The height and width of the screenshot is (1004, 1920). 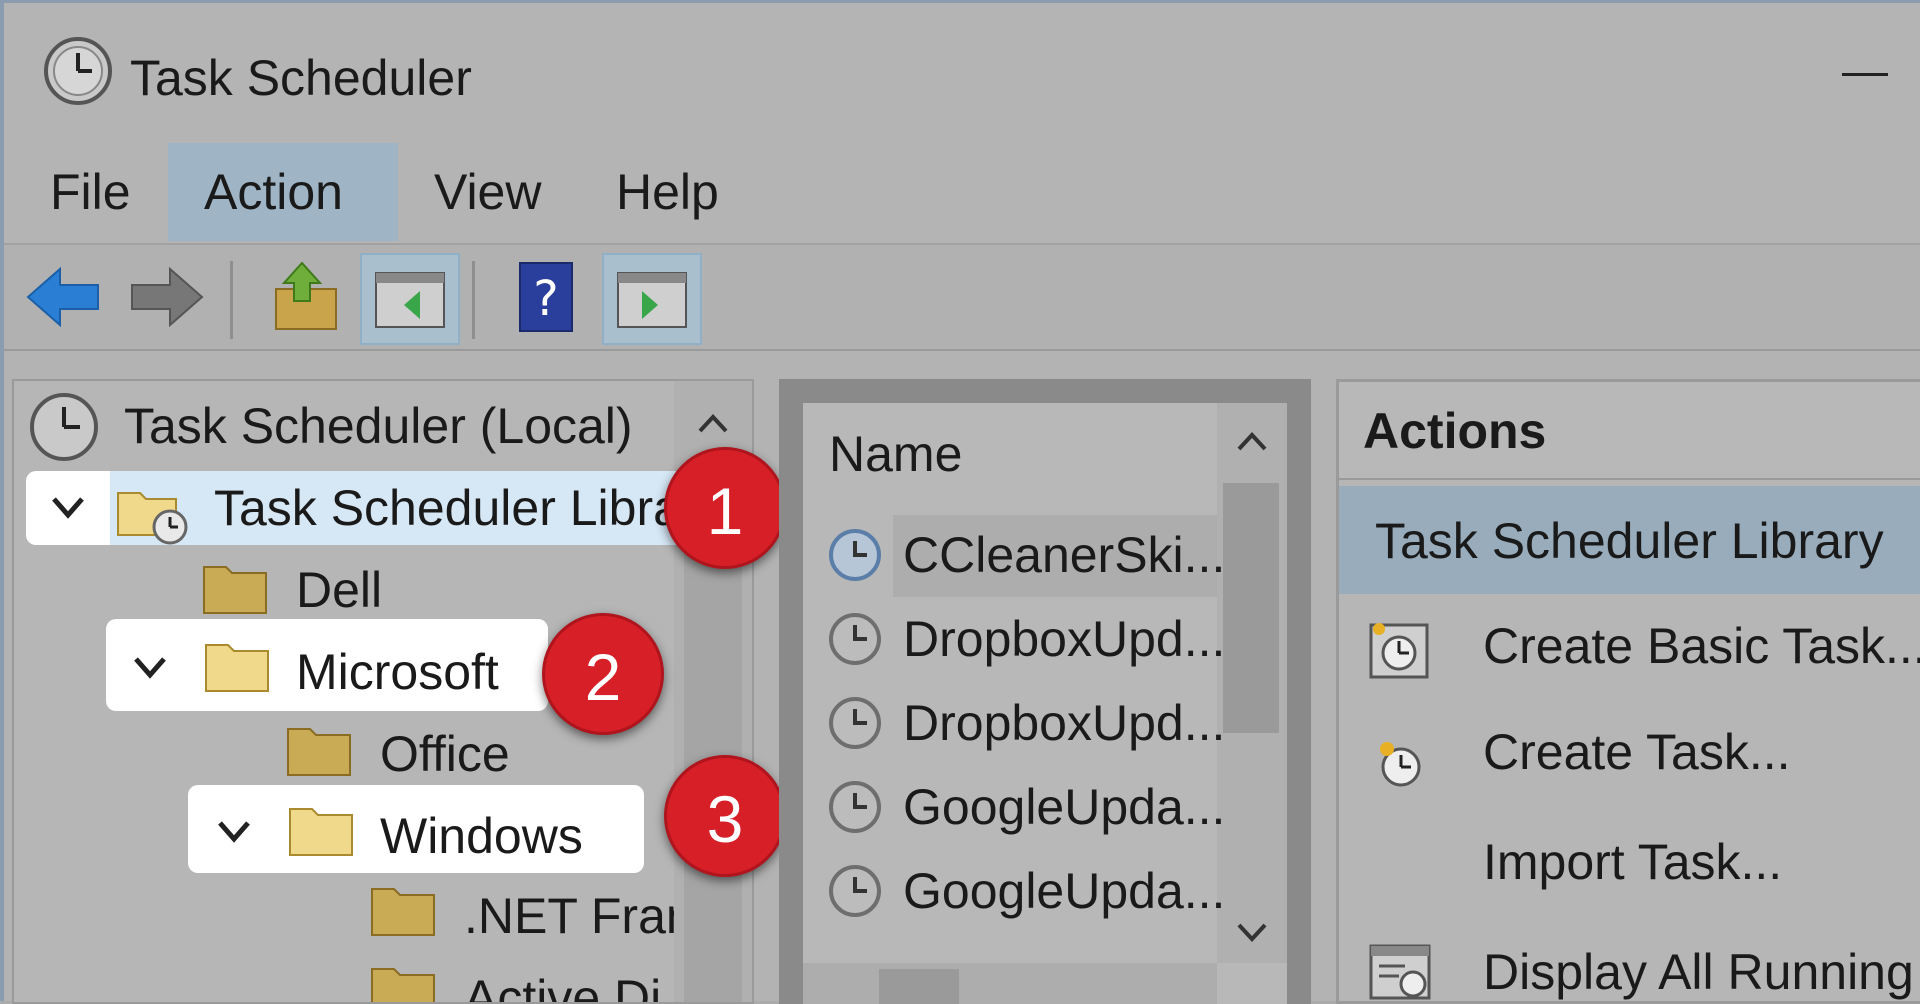 I want to click on help-button: ?, so click(x=548, y=299).